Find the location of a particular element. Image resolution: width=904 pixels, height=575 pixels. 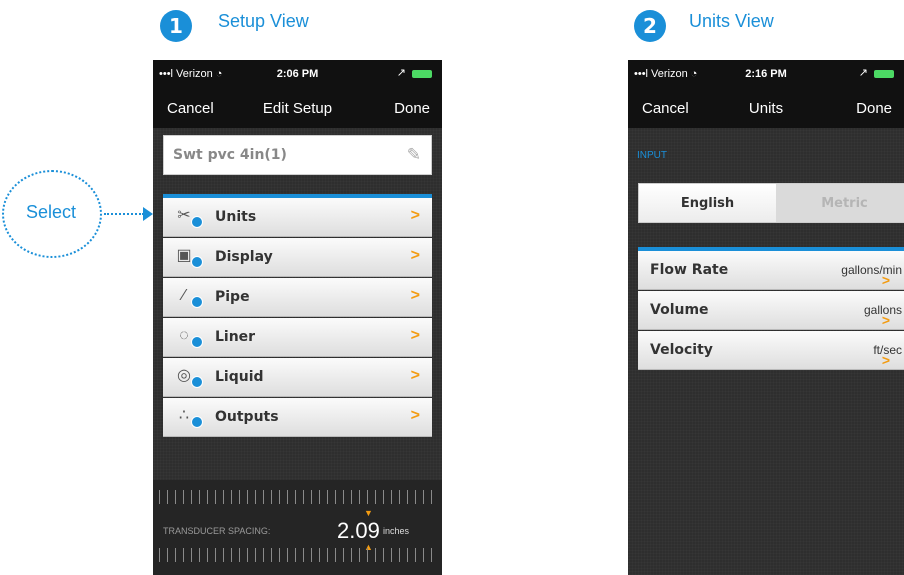

unit-row-label: Flow Rate is located at coordinates (689, 270).